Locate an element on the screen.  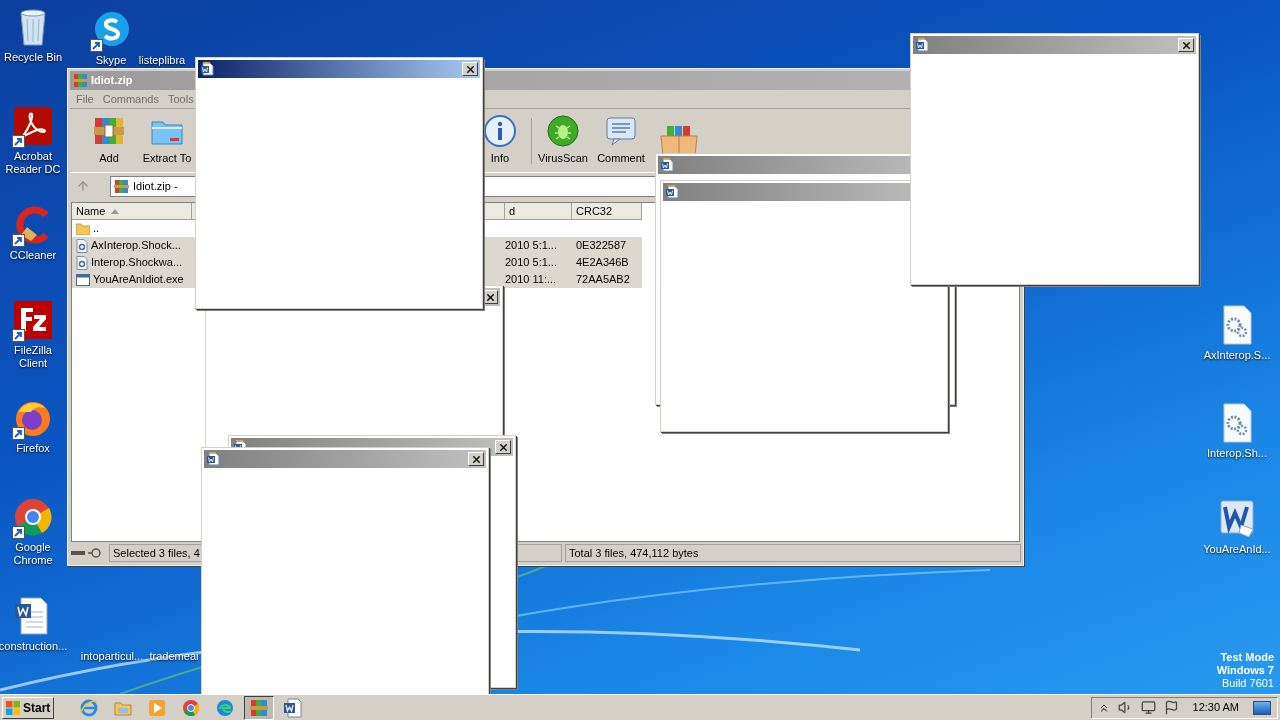
os-notice-text: Test Mode is located at coordinates (1247, 657).